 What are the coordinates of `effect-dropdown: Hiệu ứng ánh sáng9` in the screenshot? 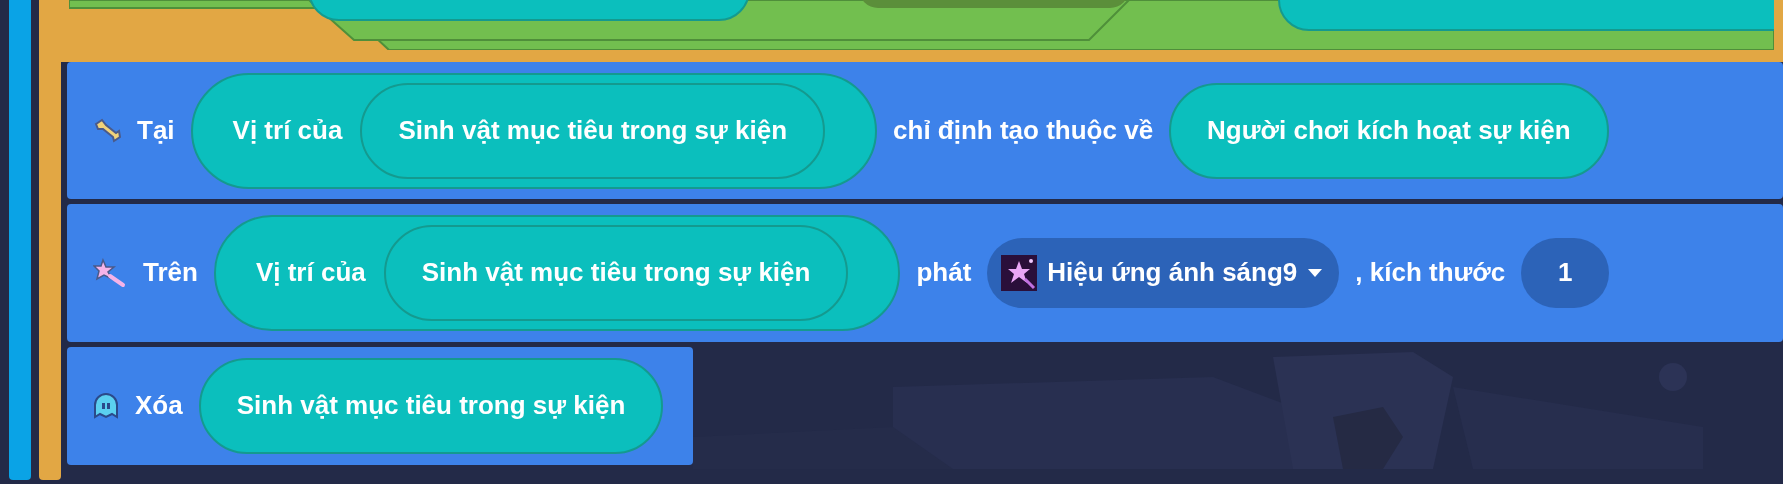 It's located at (1163, 273).